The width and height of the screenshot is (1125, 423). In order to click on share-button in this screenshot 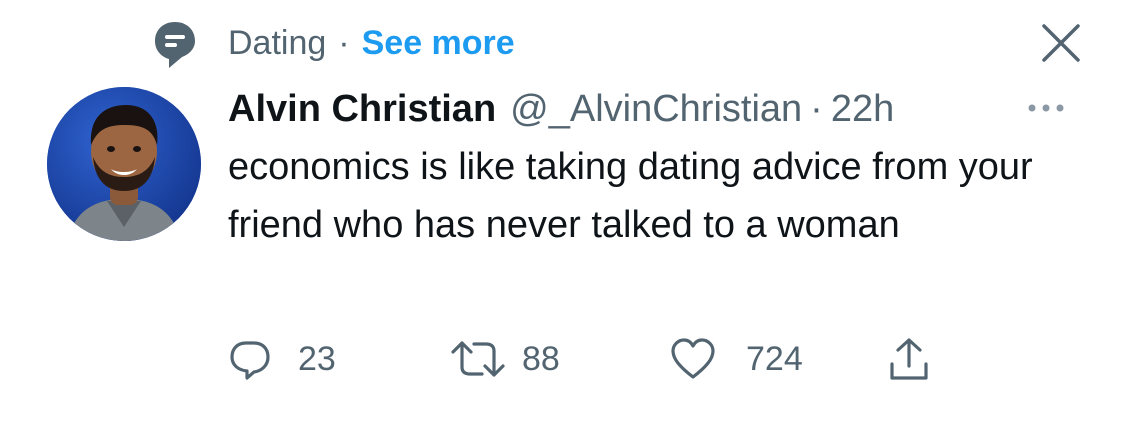, I will do `click(909, 359)`.